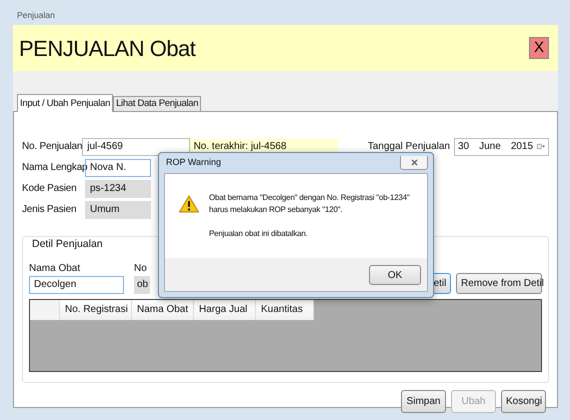 The image size is (570, 420). What do you see at coordinates (52, 147) in the screenshot?
I see `field-label: No. Penjualan` at bounding box center [52, 147].